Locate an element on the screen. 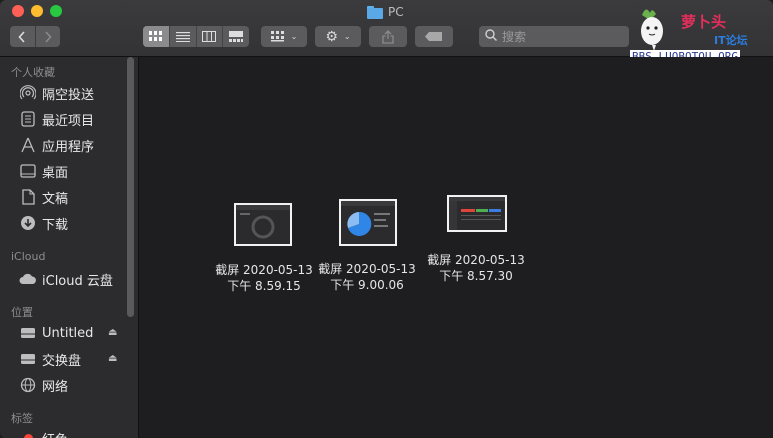 The height and width of the screenshot is (438, 773). sidebar-item-desktop: 桌面 is located at coordinates (43, 171).